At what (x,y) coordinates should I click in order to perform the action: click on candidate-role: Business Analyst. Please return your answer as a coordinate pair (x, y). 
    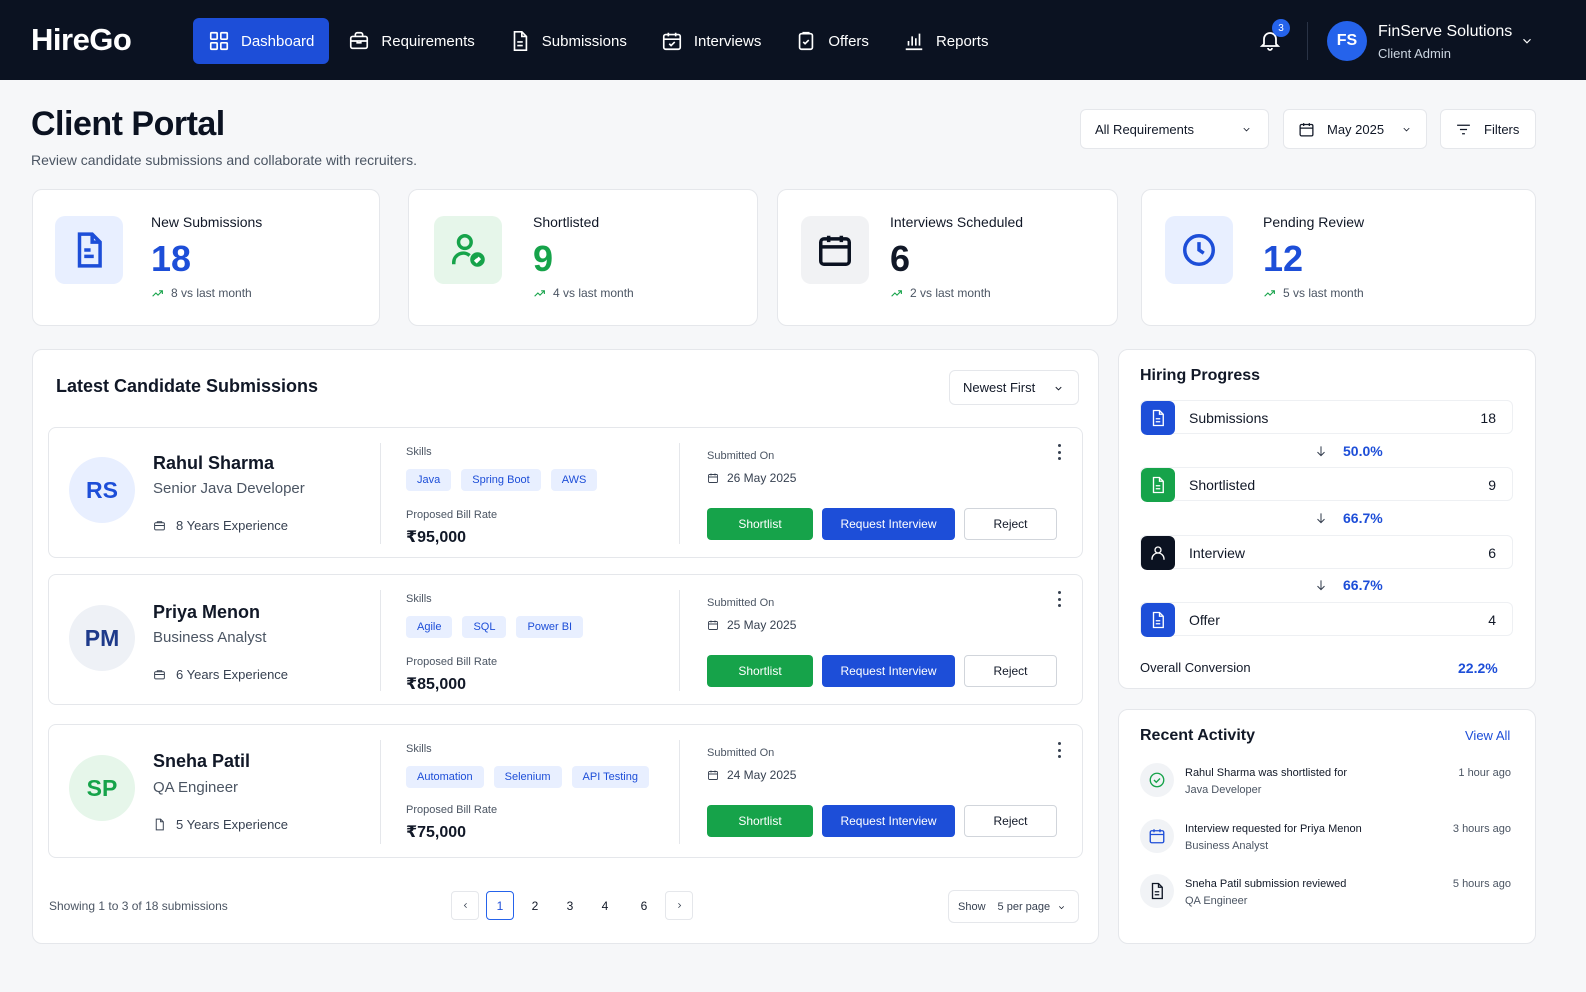
    Looking at the image, I should click on (210, 637).